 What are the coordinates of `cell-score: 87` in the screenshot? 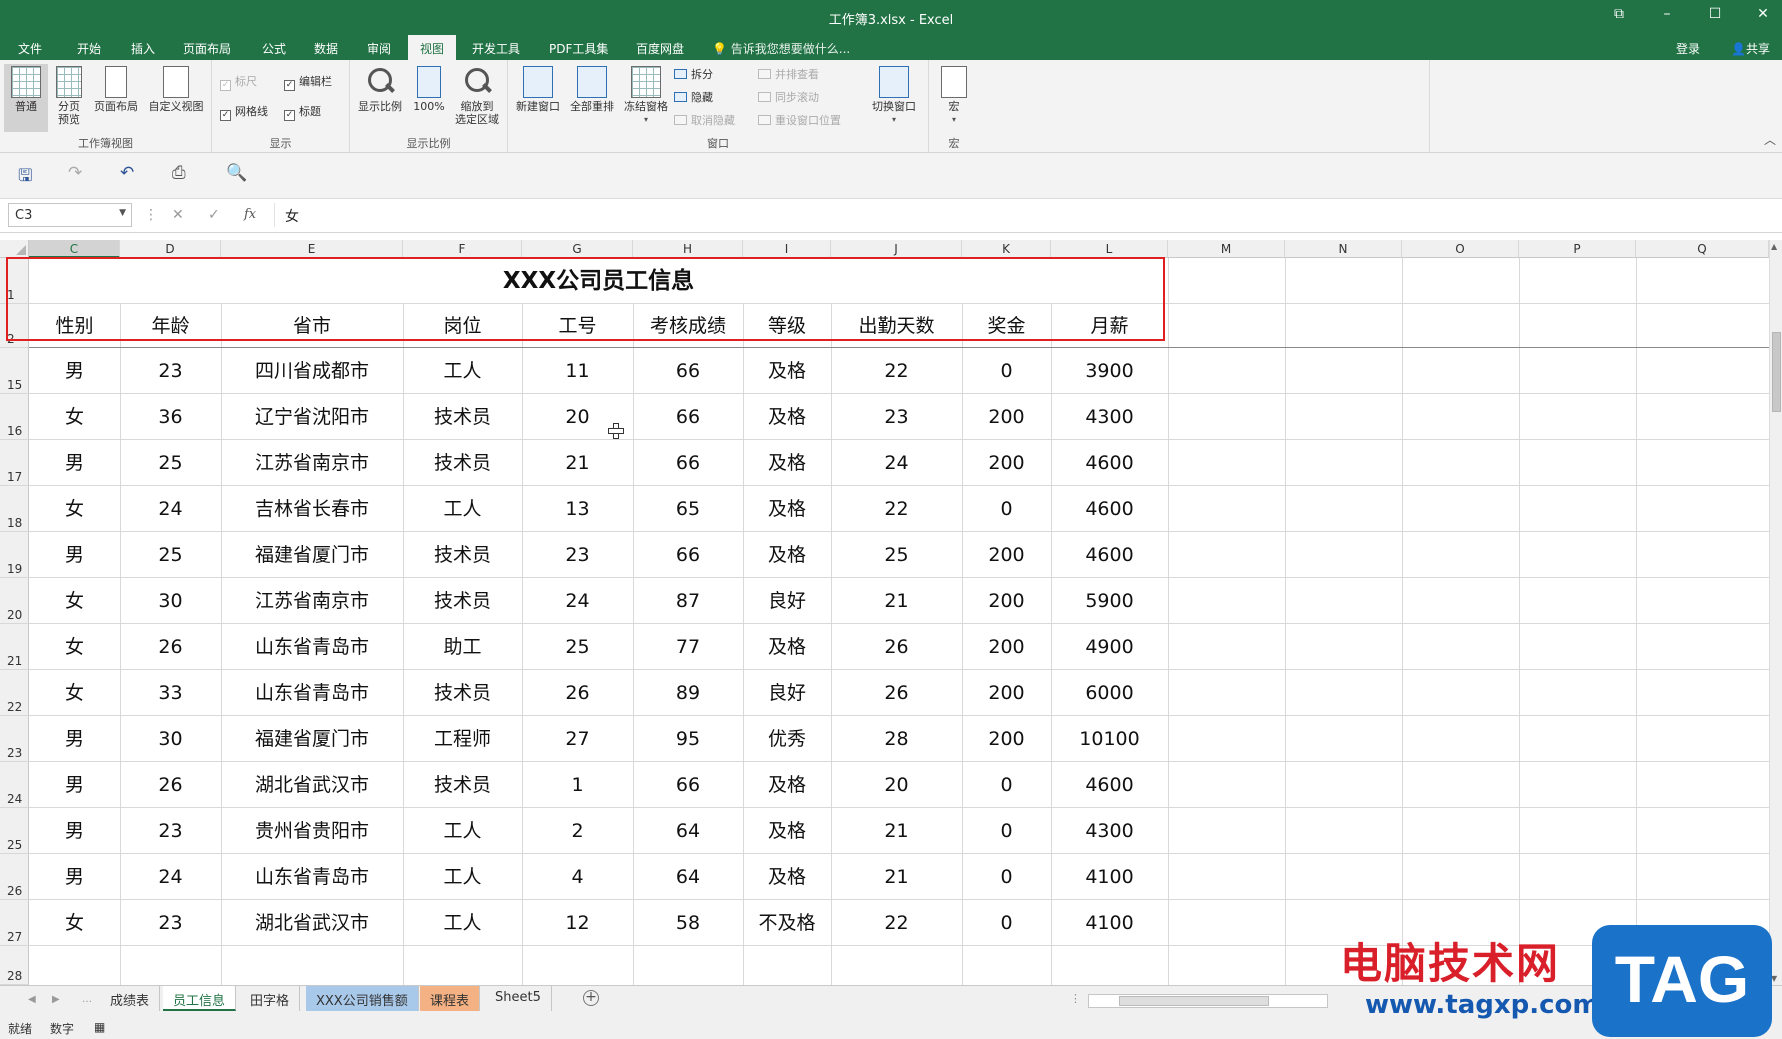 It's located at (688, 601).